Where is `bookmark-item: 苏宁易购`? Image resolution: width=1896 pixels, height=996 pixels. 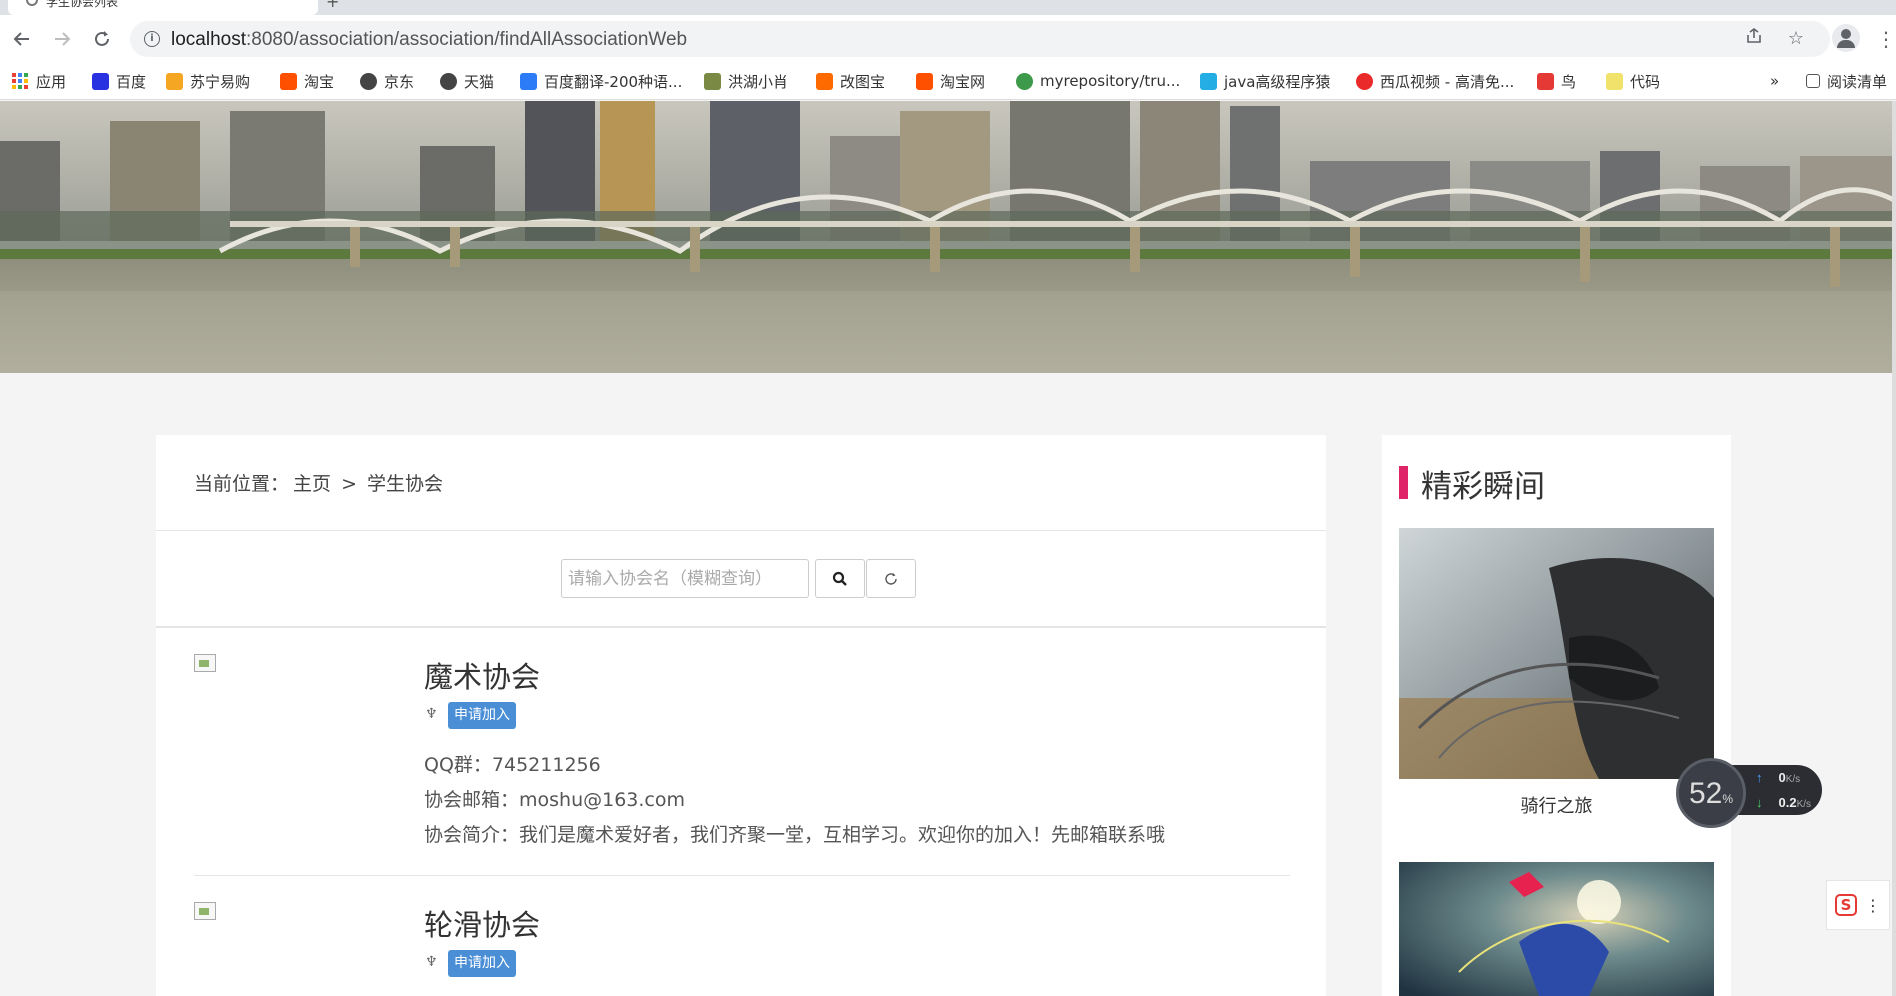 bookmark-item: 苏宁易购 is located at coordinates (208, 81).